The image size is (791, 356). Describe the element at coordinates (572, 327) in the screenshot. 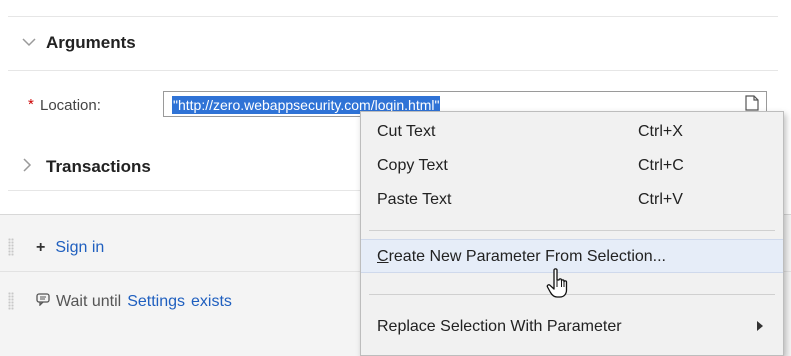

I see `menu-item-replace-selection: Replace Selection With Parameter` at that location.